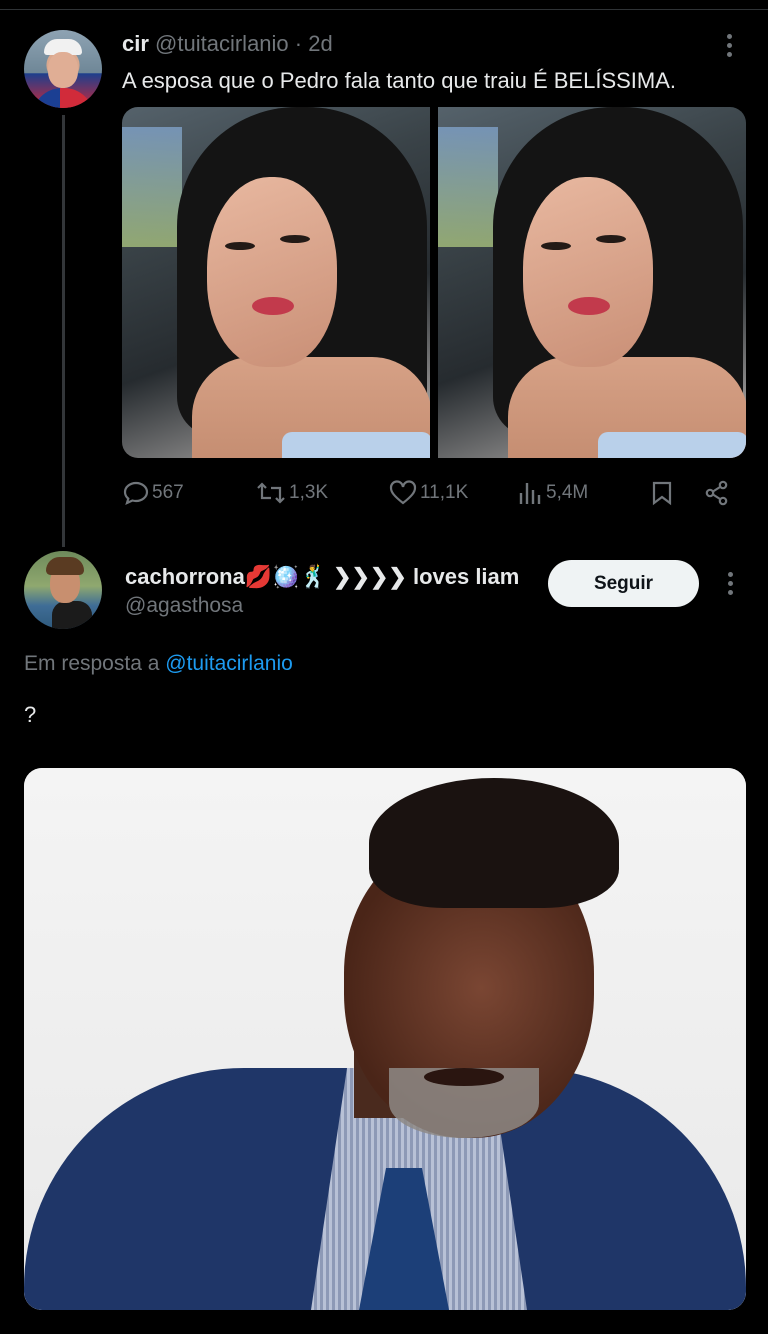  I want to click on views-button: 5,4M, so click(553, 493).